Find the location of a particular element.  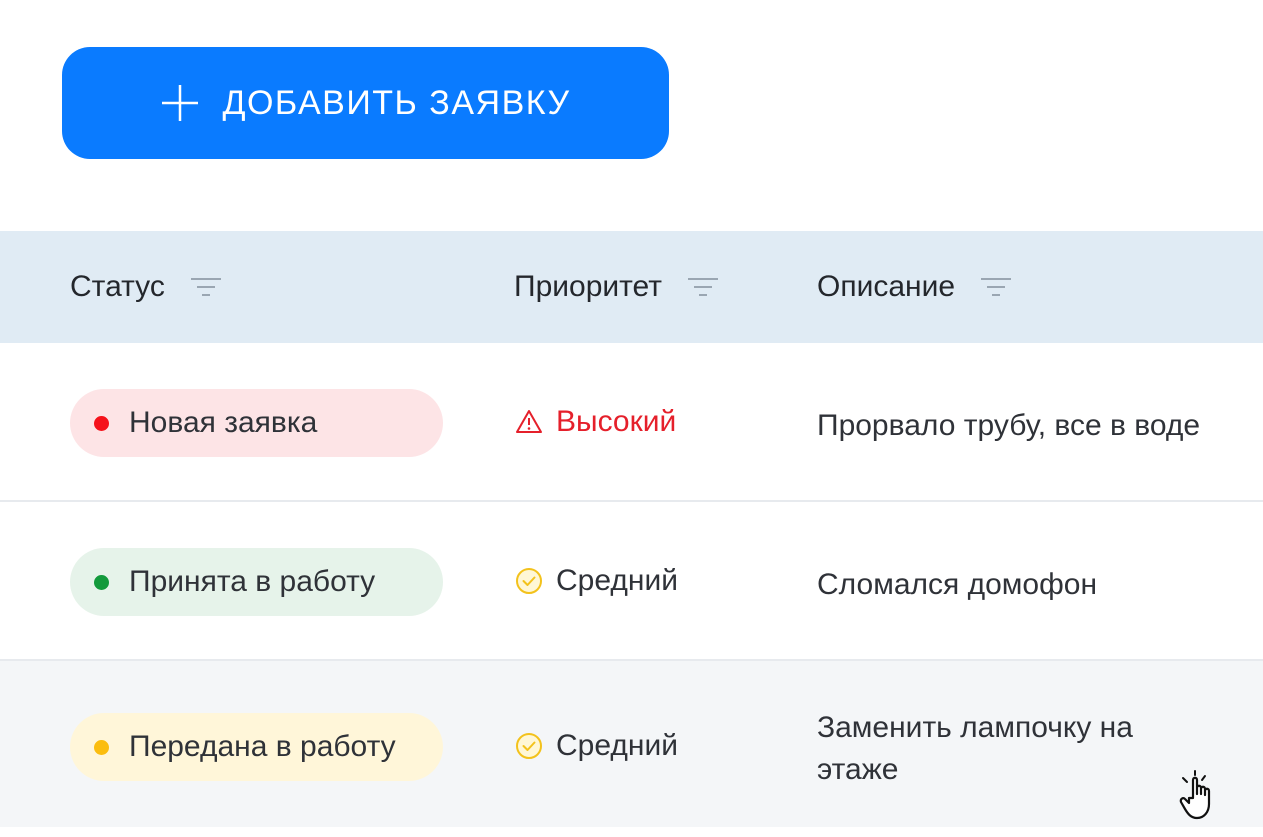

status-badge: Передана в работу is located at coordinates (256, 747).